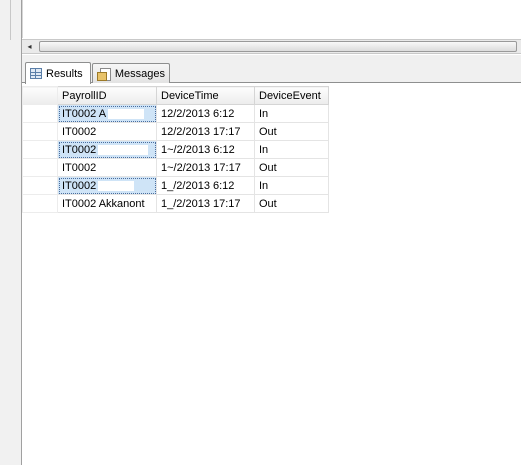 The image size is (521, 465). What do you see at coordinates (36, 73) in the screenshot?
I see `grid-icon` at bounding box center [36, 73].